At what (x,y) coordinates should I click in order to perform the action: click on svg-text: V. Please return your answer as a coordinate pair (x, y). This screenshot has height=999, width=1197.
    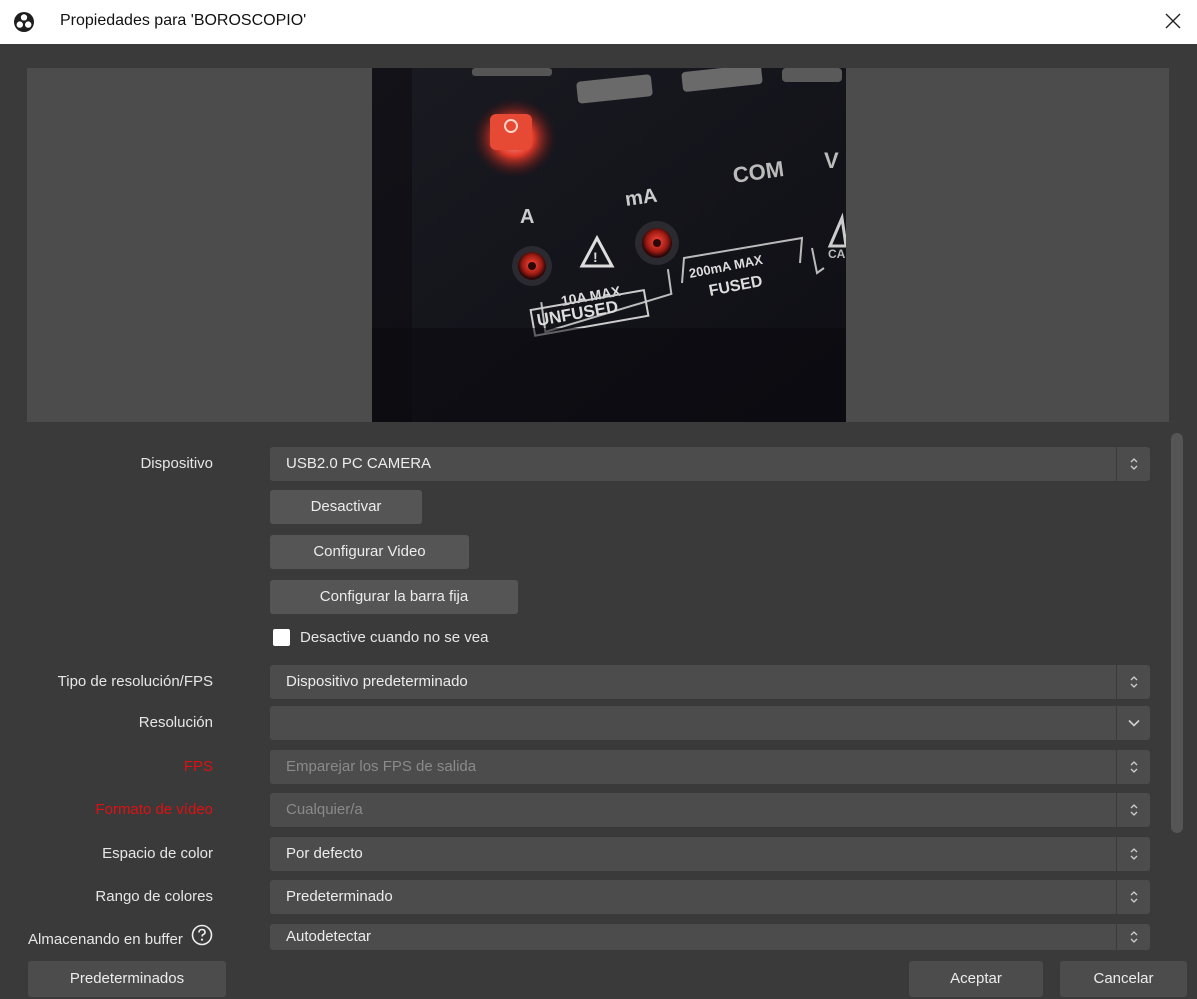
    Looking at the image, I should click on (831, 160).